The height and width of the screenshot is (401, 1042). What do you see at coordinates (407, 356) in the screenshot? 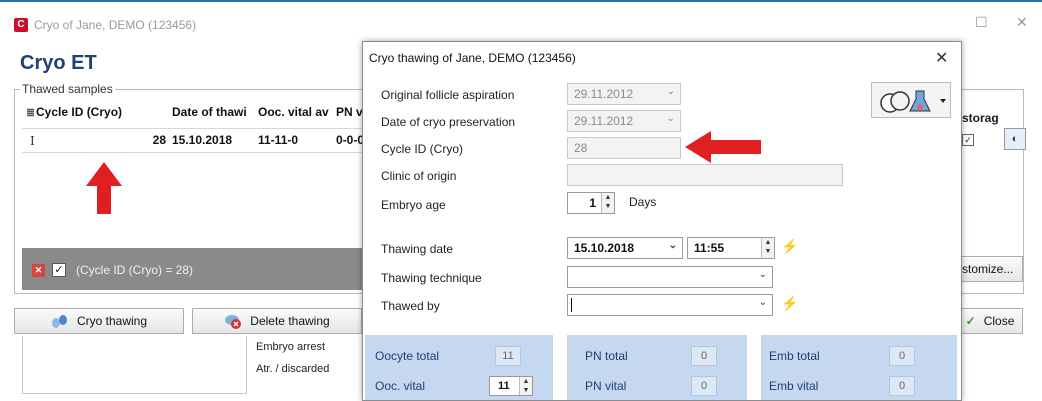
I see `oocyte-total-label: Oocyte total` at bounding box center [407, 356].